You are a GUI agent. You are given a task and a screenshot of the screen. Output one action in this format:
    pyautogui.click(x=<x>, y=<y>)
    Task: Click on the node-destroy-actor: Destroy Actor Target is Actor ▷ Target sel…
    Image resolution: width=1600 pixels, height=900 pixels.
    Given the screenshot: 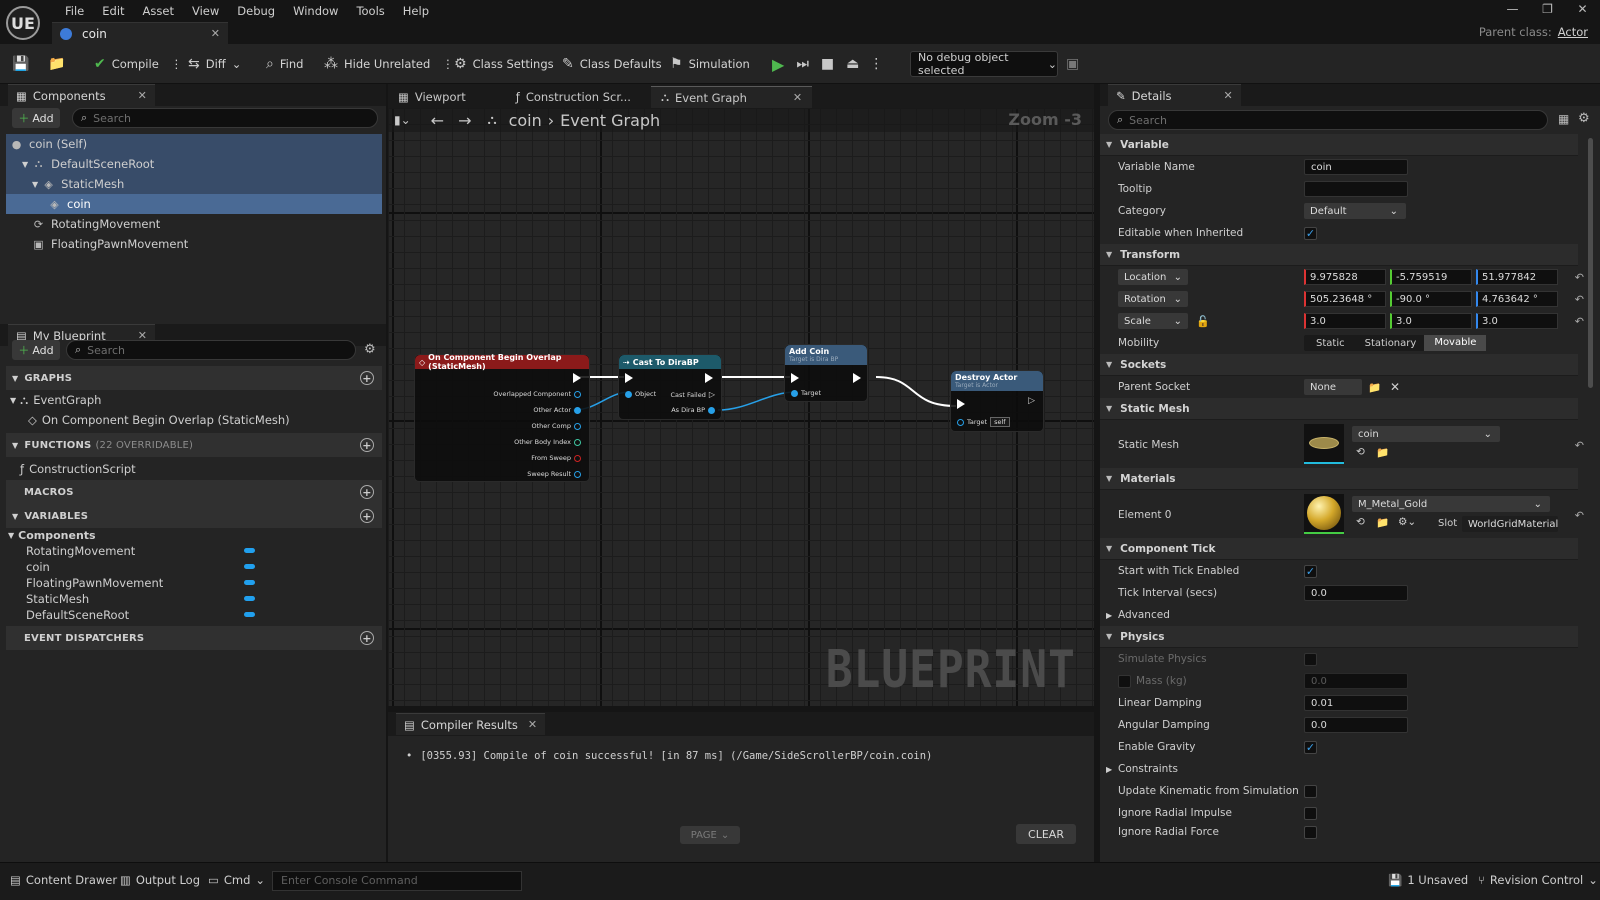 What is the action you would take?
    pyautogui.click(x=997, y=401)
    